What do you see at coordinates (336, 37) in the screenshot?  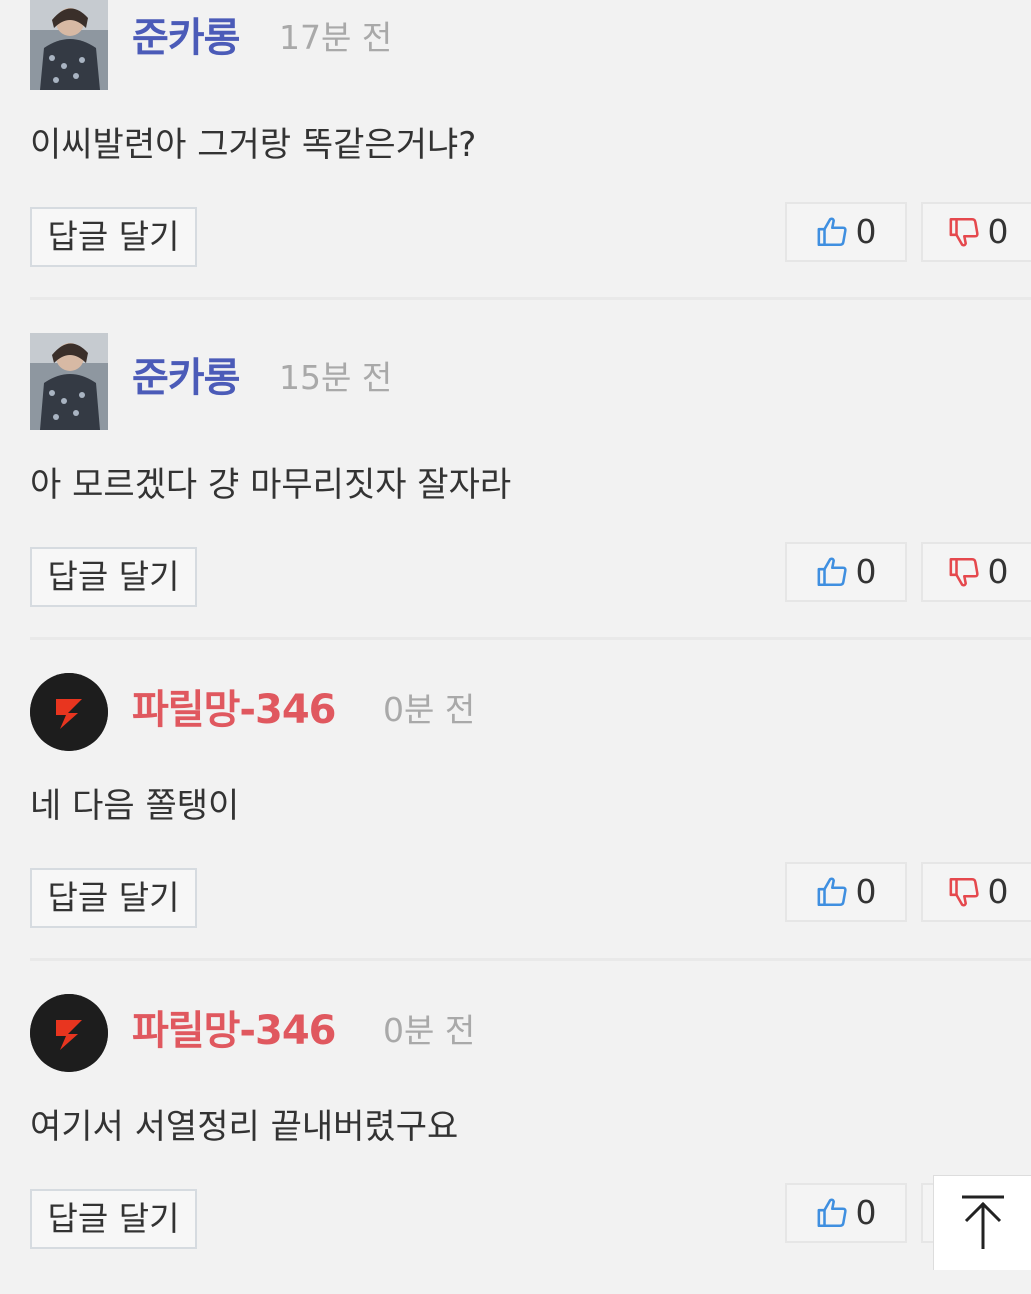 I see `comment-time: 17분 전` at bounding box center [336, 37].